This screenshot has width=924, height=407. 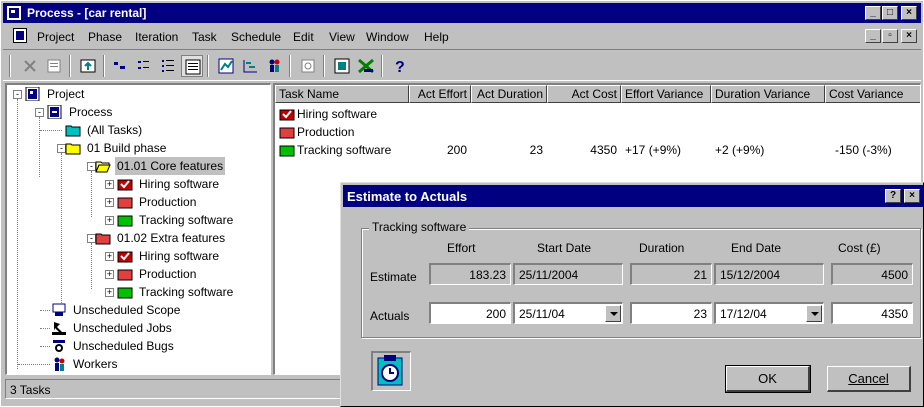 I want to click on menu-project: Project, so click(x=55, y=37).